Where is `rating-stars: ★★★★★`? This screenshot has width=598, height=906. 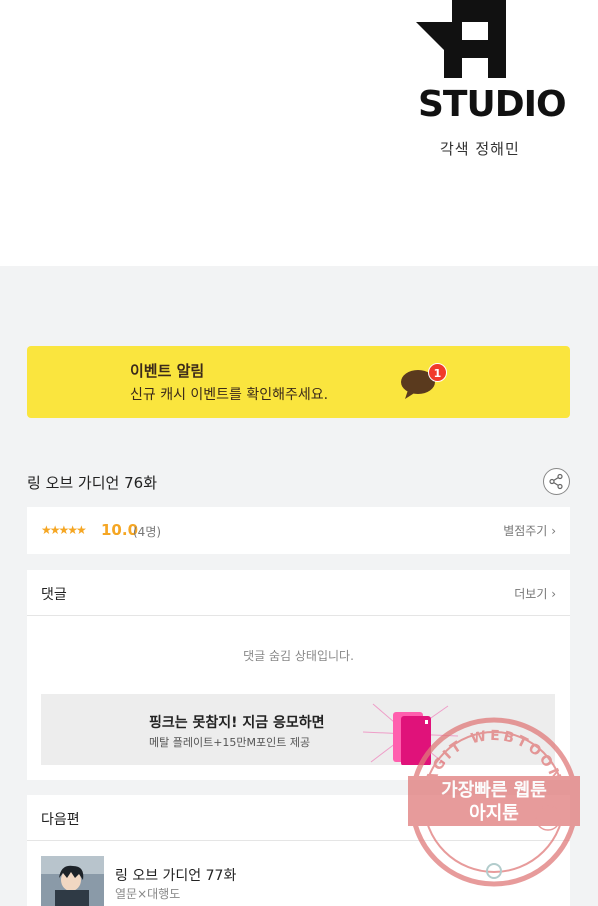
rating-stars: ★★★★★ is located at coordinates (64, 530).